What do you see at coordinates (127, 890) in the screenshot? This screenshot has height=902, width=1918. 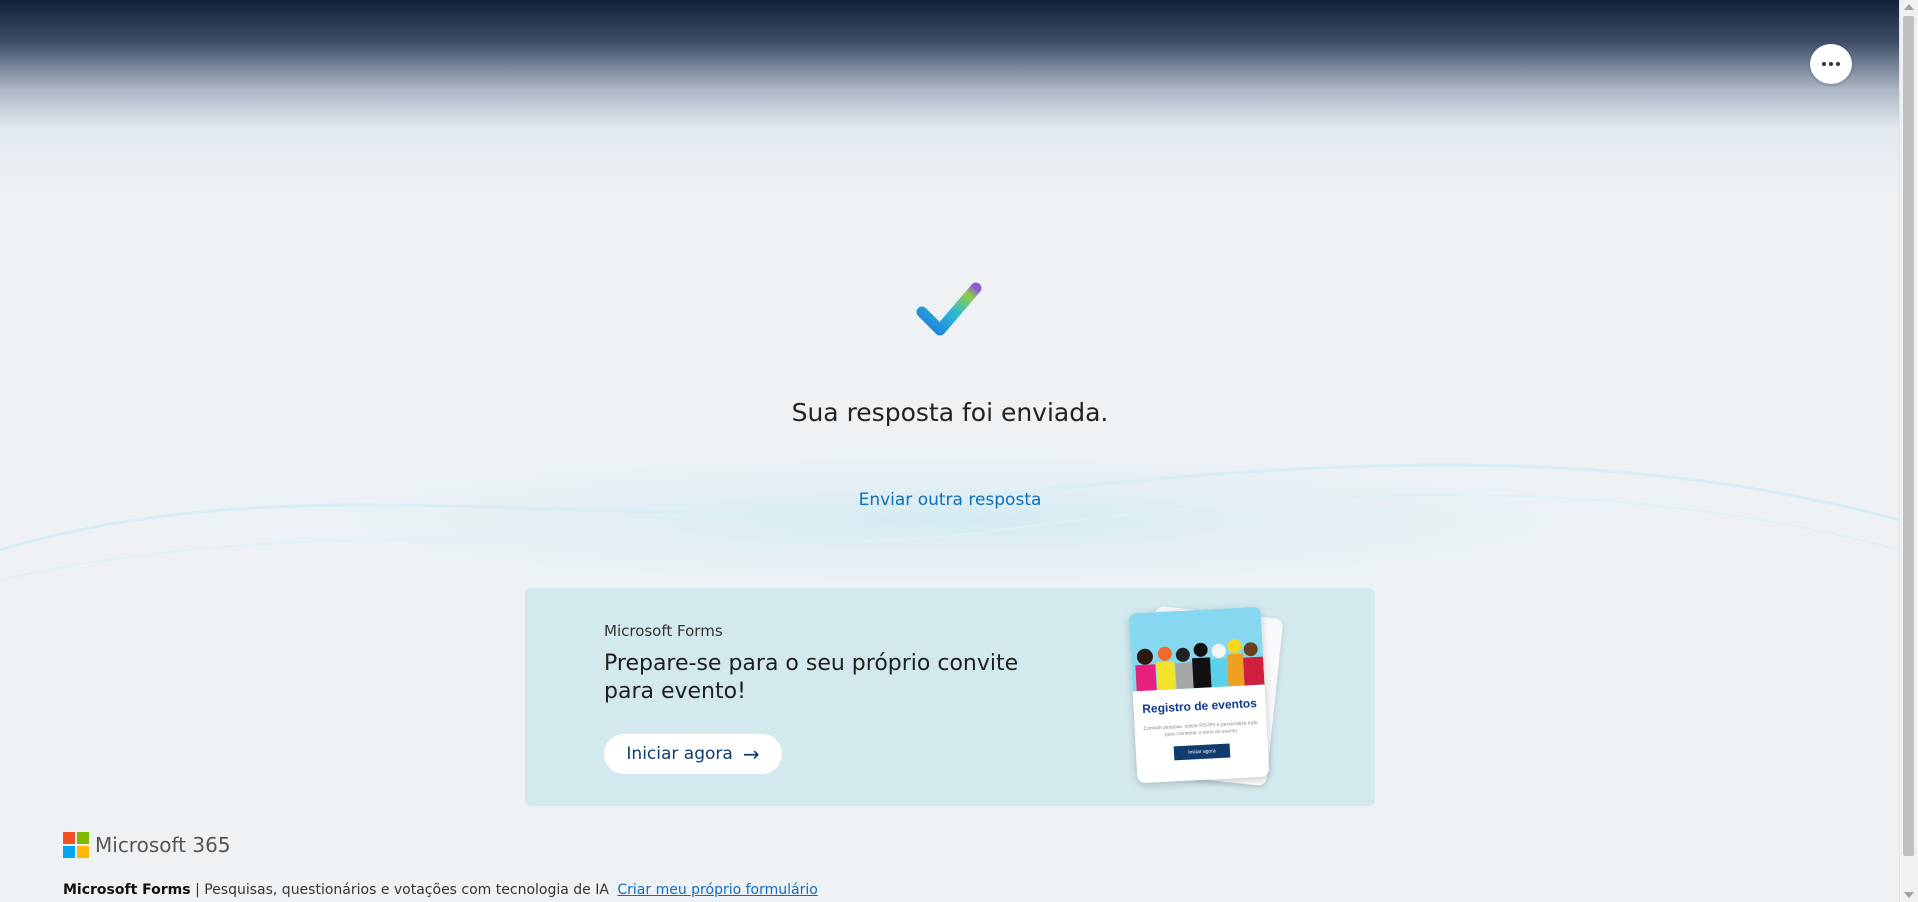 I see `footer-product: Microsoft Forms` at bounding box center [127, 890].